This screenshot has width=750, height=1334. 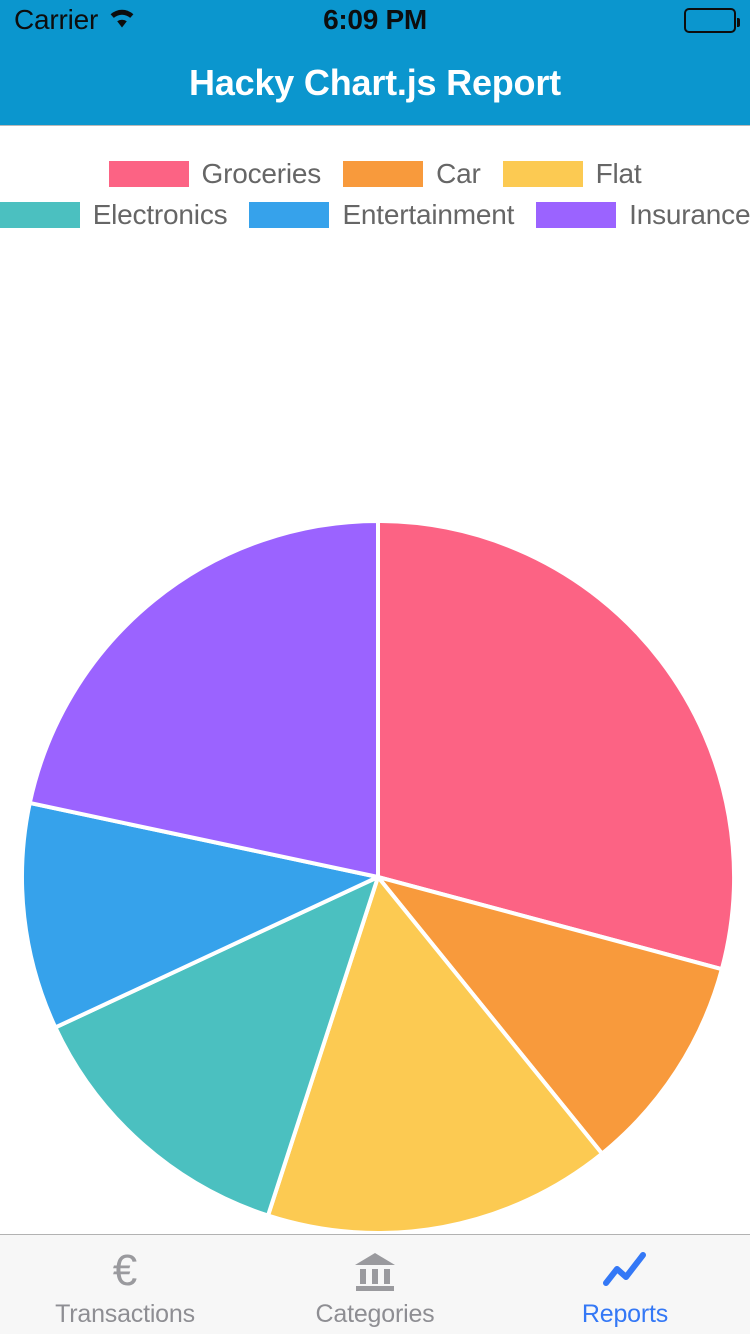 What do you see at coordinates (603, 20) in the screenshot?
I see `status-bar-right` at bounding box center [603, 20].